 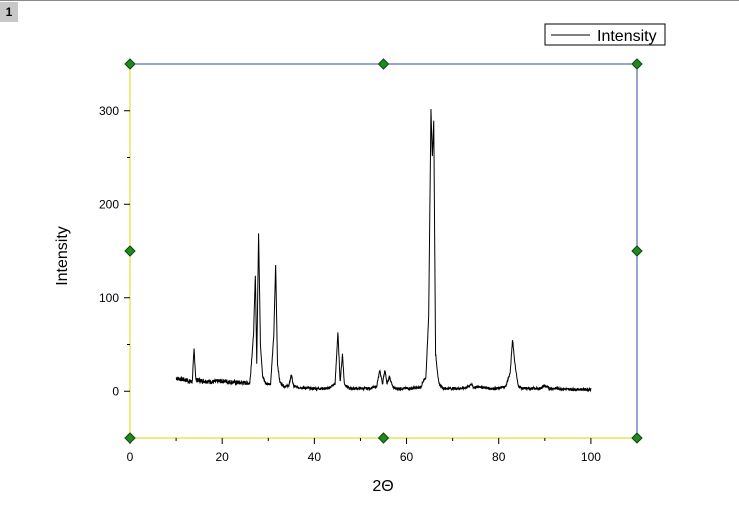 I want to click on x-tick-label: 0, so click(x=130, y=457).